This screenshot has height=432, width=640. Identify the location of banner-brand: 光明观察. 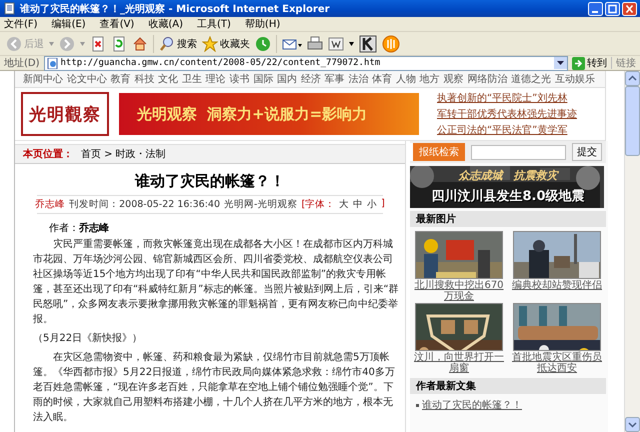
(167, 114).